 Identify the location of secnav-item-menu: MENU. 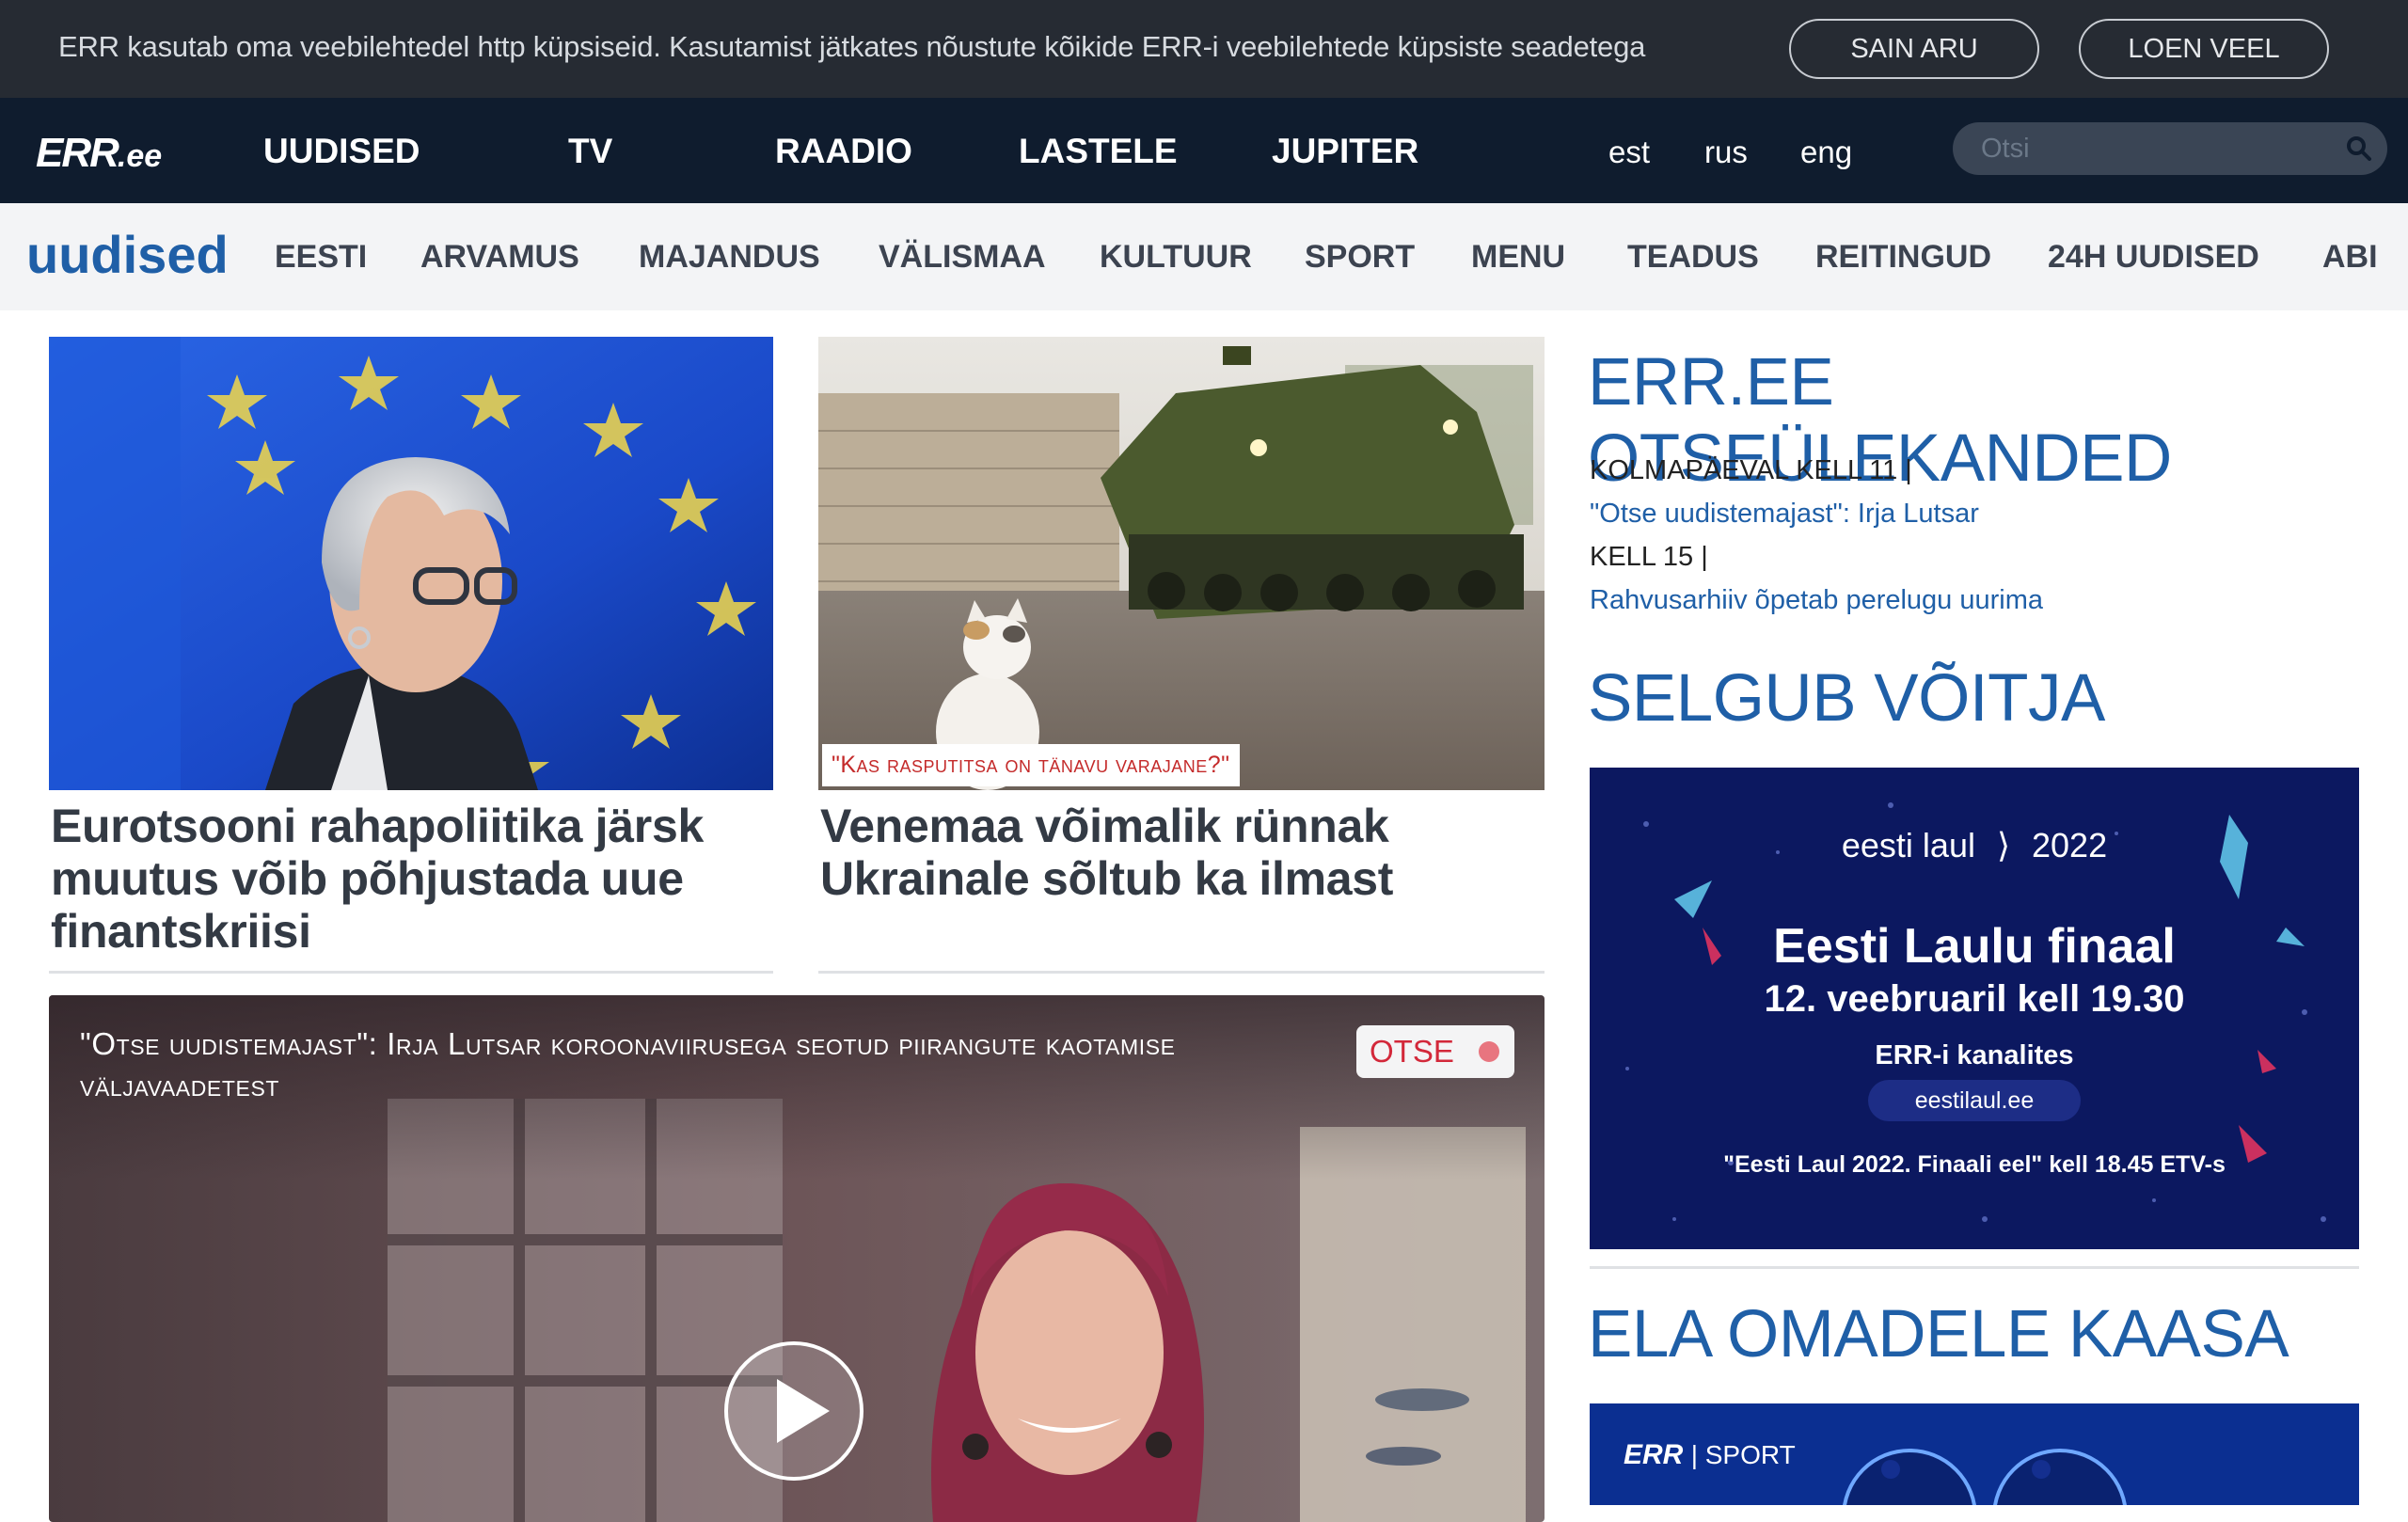
(1518, 258).